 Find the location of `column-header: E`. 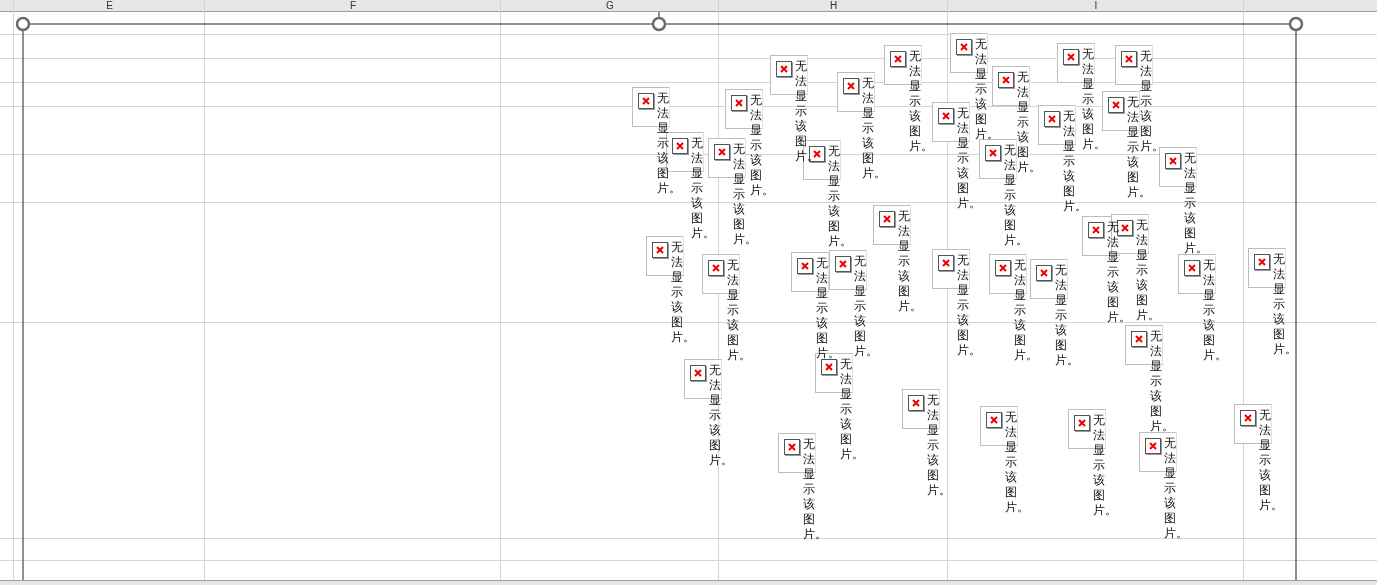

column-header: E is located at coordinates (109, 5).